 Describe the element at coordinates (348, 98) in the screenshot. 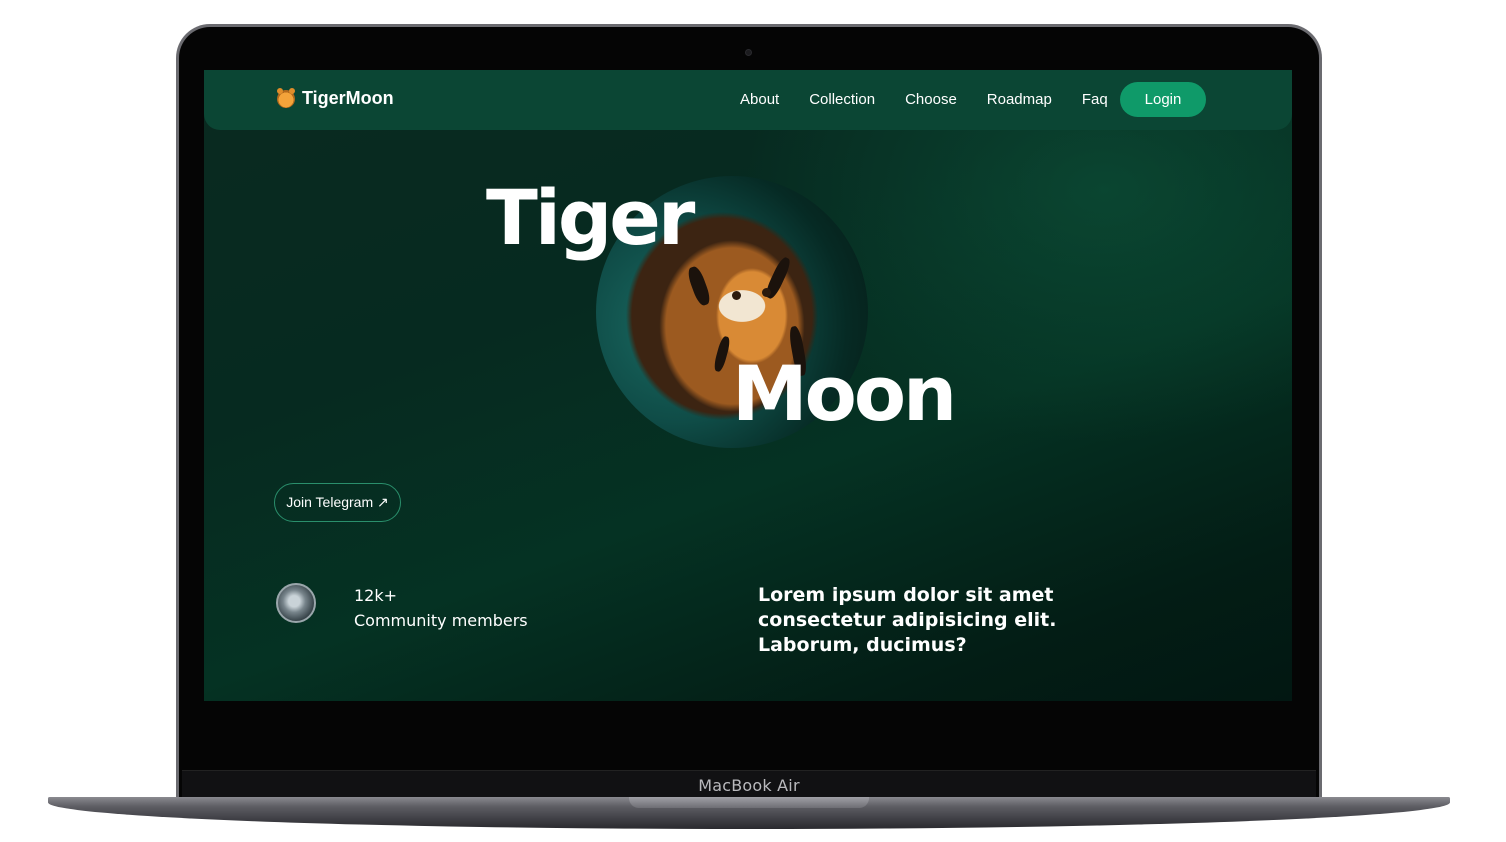

I see `logo-text: TigerMoon` at that location.